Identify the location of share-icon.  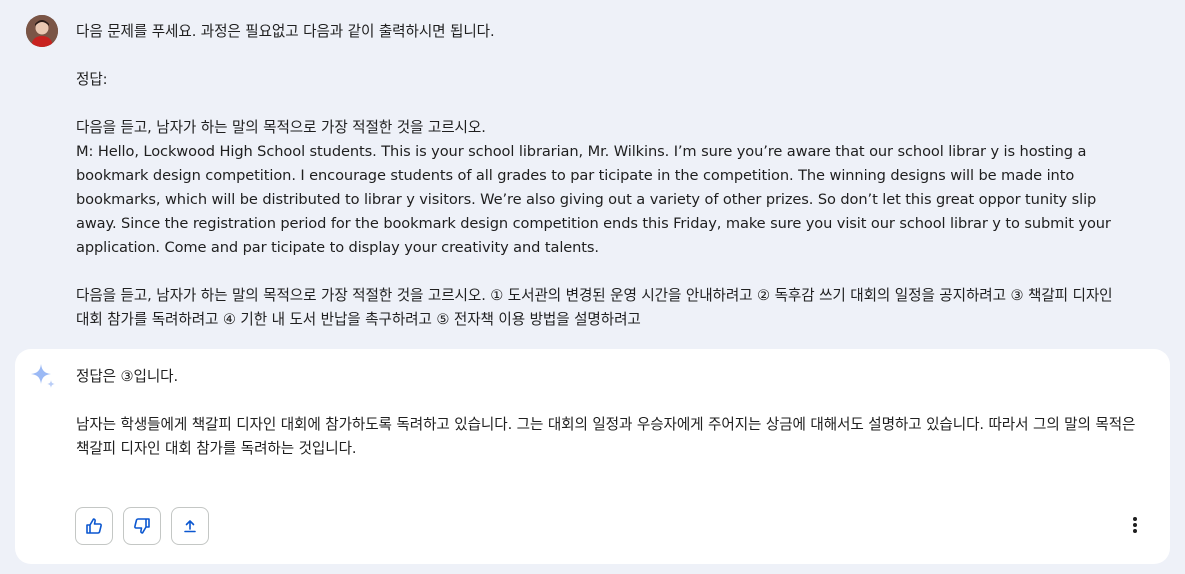
(190, 526).